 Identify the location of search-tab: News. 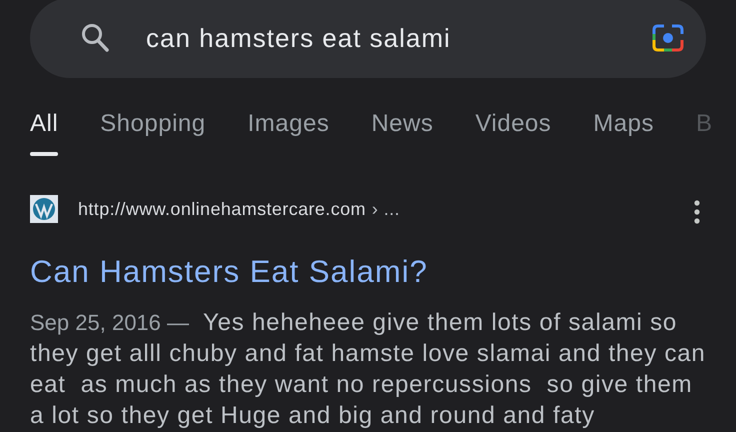
(402, 131).